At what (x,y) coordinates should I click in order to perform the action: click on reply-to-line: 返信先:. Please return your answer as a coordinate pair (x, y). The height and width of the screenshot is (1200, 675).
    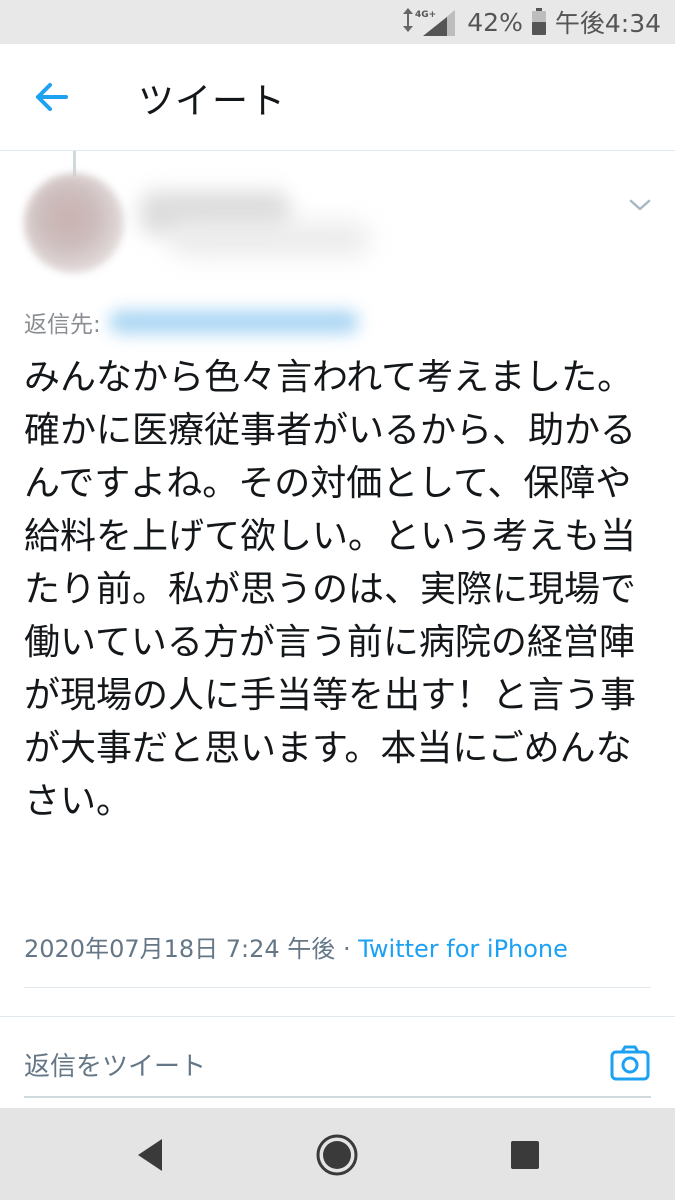
    Looking at the image, I should click on (191, 322).